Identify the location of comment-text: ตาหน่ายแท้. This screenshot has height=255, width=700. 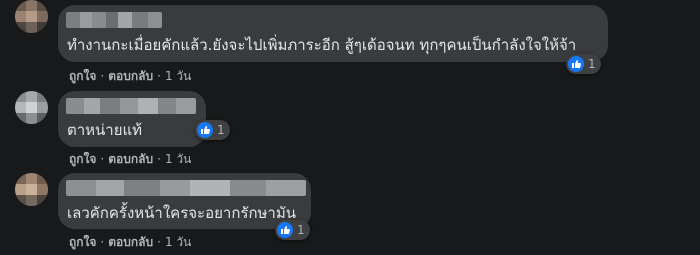
(105, 130).